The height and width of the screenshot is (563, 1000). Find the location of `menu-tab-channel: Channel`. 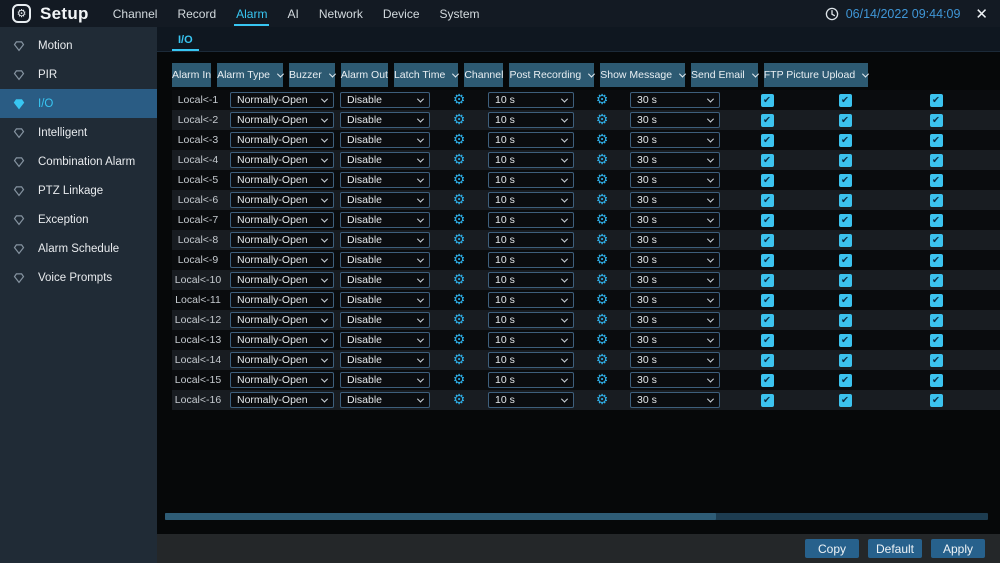

menu-tab-channel: Channel is located at coordinates (135, 14).